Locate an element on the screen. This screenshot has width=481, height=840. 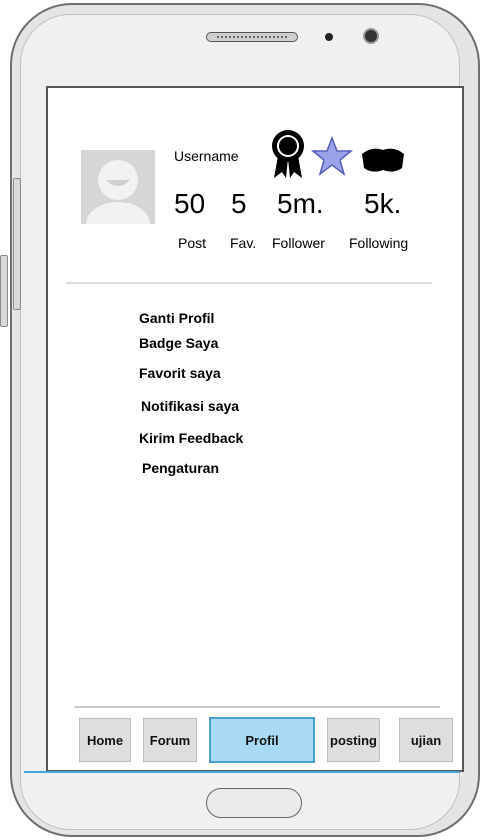
following-label: Following is located at coordinates (379, 243).